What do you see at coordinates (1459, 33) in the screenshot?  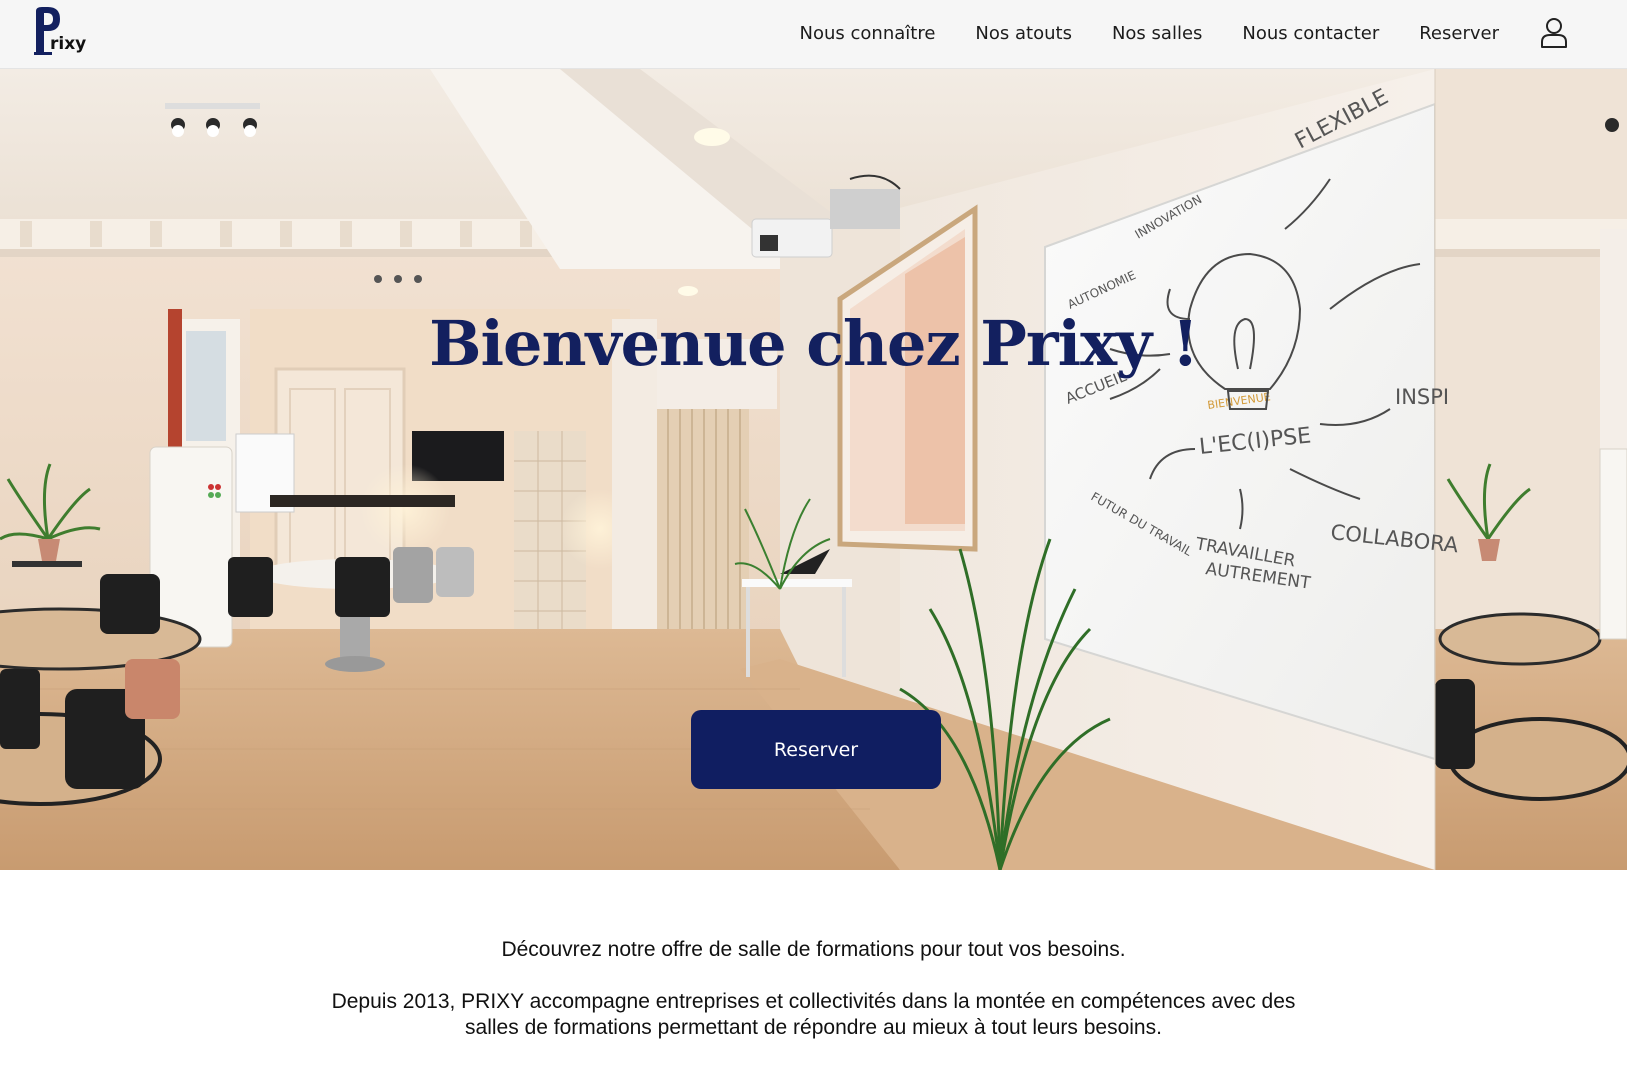 I see `nav-reserver: Reserver` at bounding box center [1459, 33].